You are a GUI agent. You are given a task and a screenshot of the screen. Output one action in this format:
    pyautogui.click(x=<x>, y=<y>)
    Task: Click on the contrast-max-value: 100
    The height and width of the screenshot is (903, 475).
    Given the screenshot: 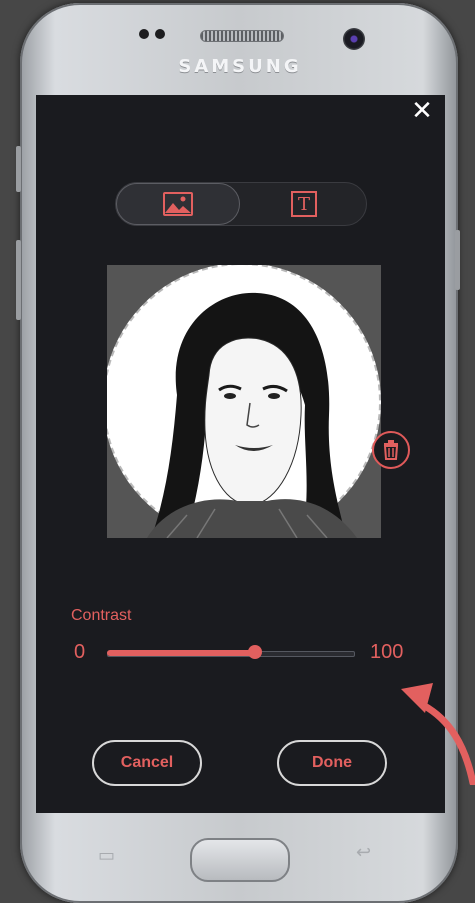 What is the action you would take?
    pyautogui.click(x=387, y=652)
    